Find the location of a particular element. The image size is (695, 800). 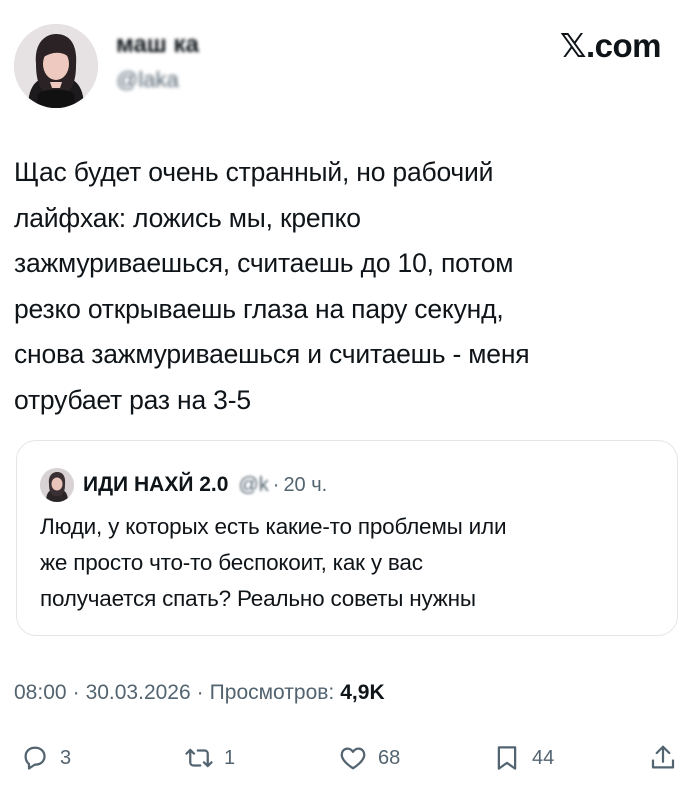

quoted-author-avatar is located at coordinates (57, 485).